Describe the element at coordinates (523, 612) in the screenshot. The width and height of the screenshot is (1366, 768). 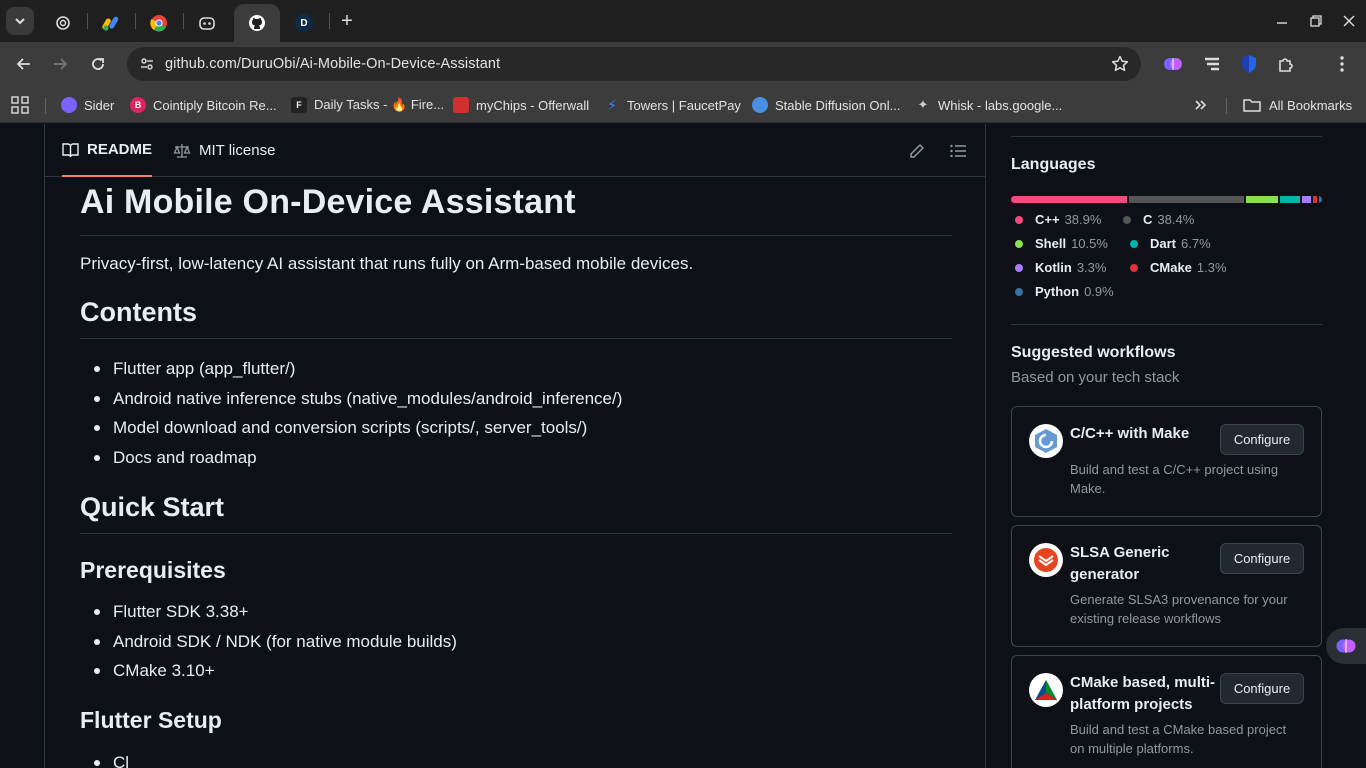
I see `list-item: Flutter SDK 3.38+` at that location.